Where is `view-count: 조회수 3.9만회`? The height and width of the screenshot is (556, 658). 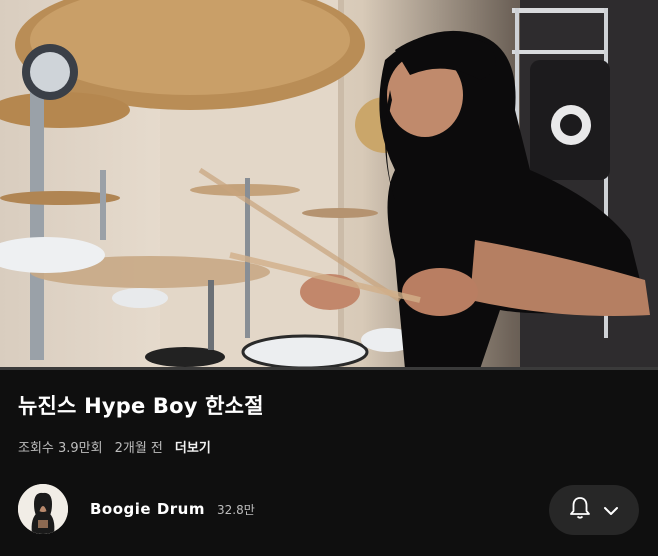
view-count: 조회수 3.9만회 is located at coordinates (60, 448).